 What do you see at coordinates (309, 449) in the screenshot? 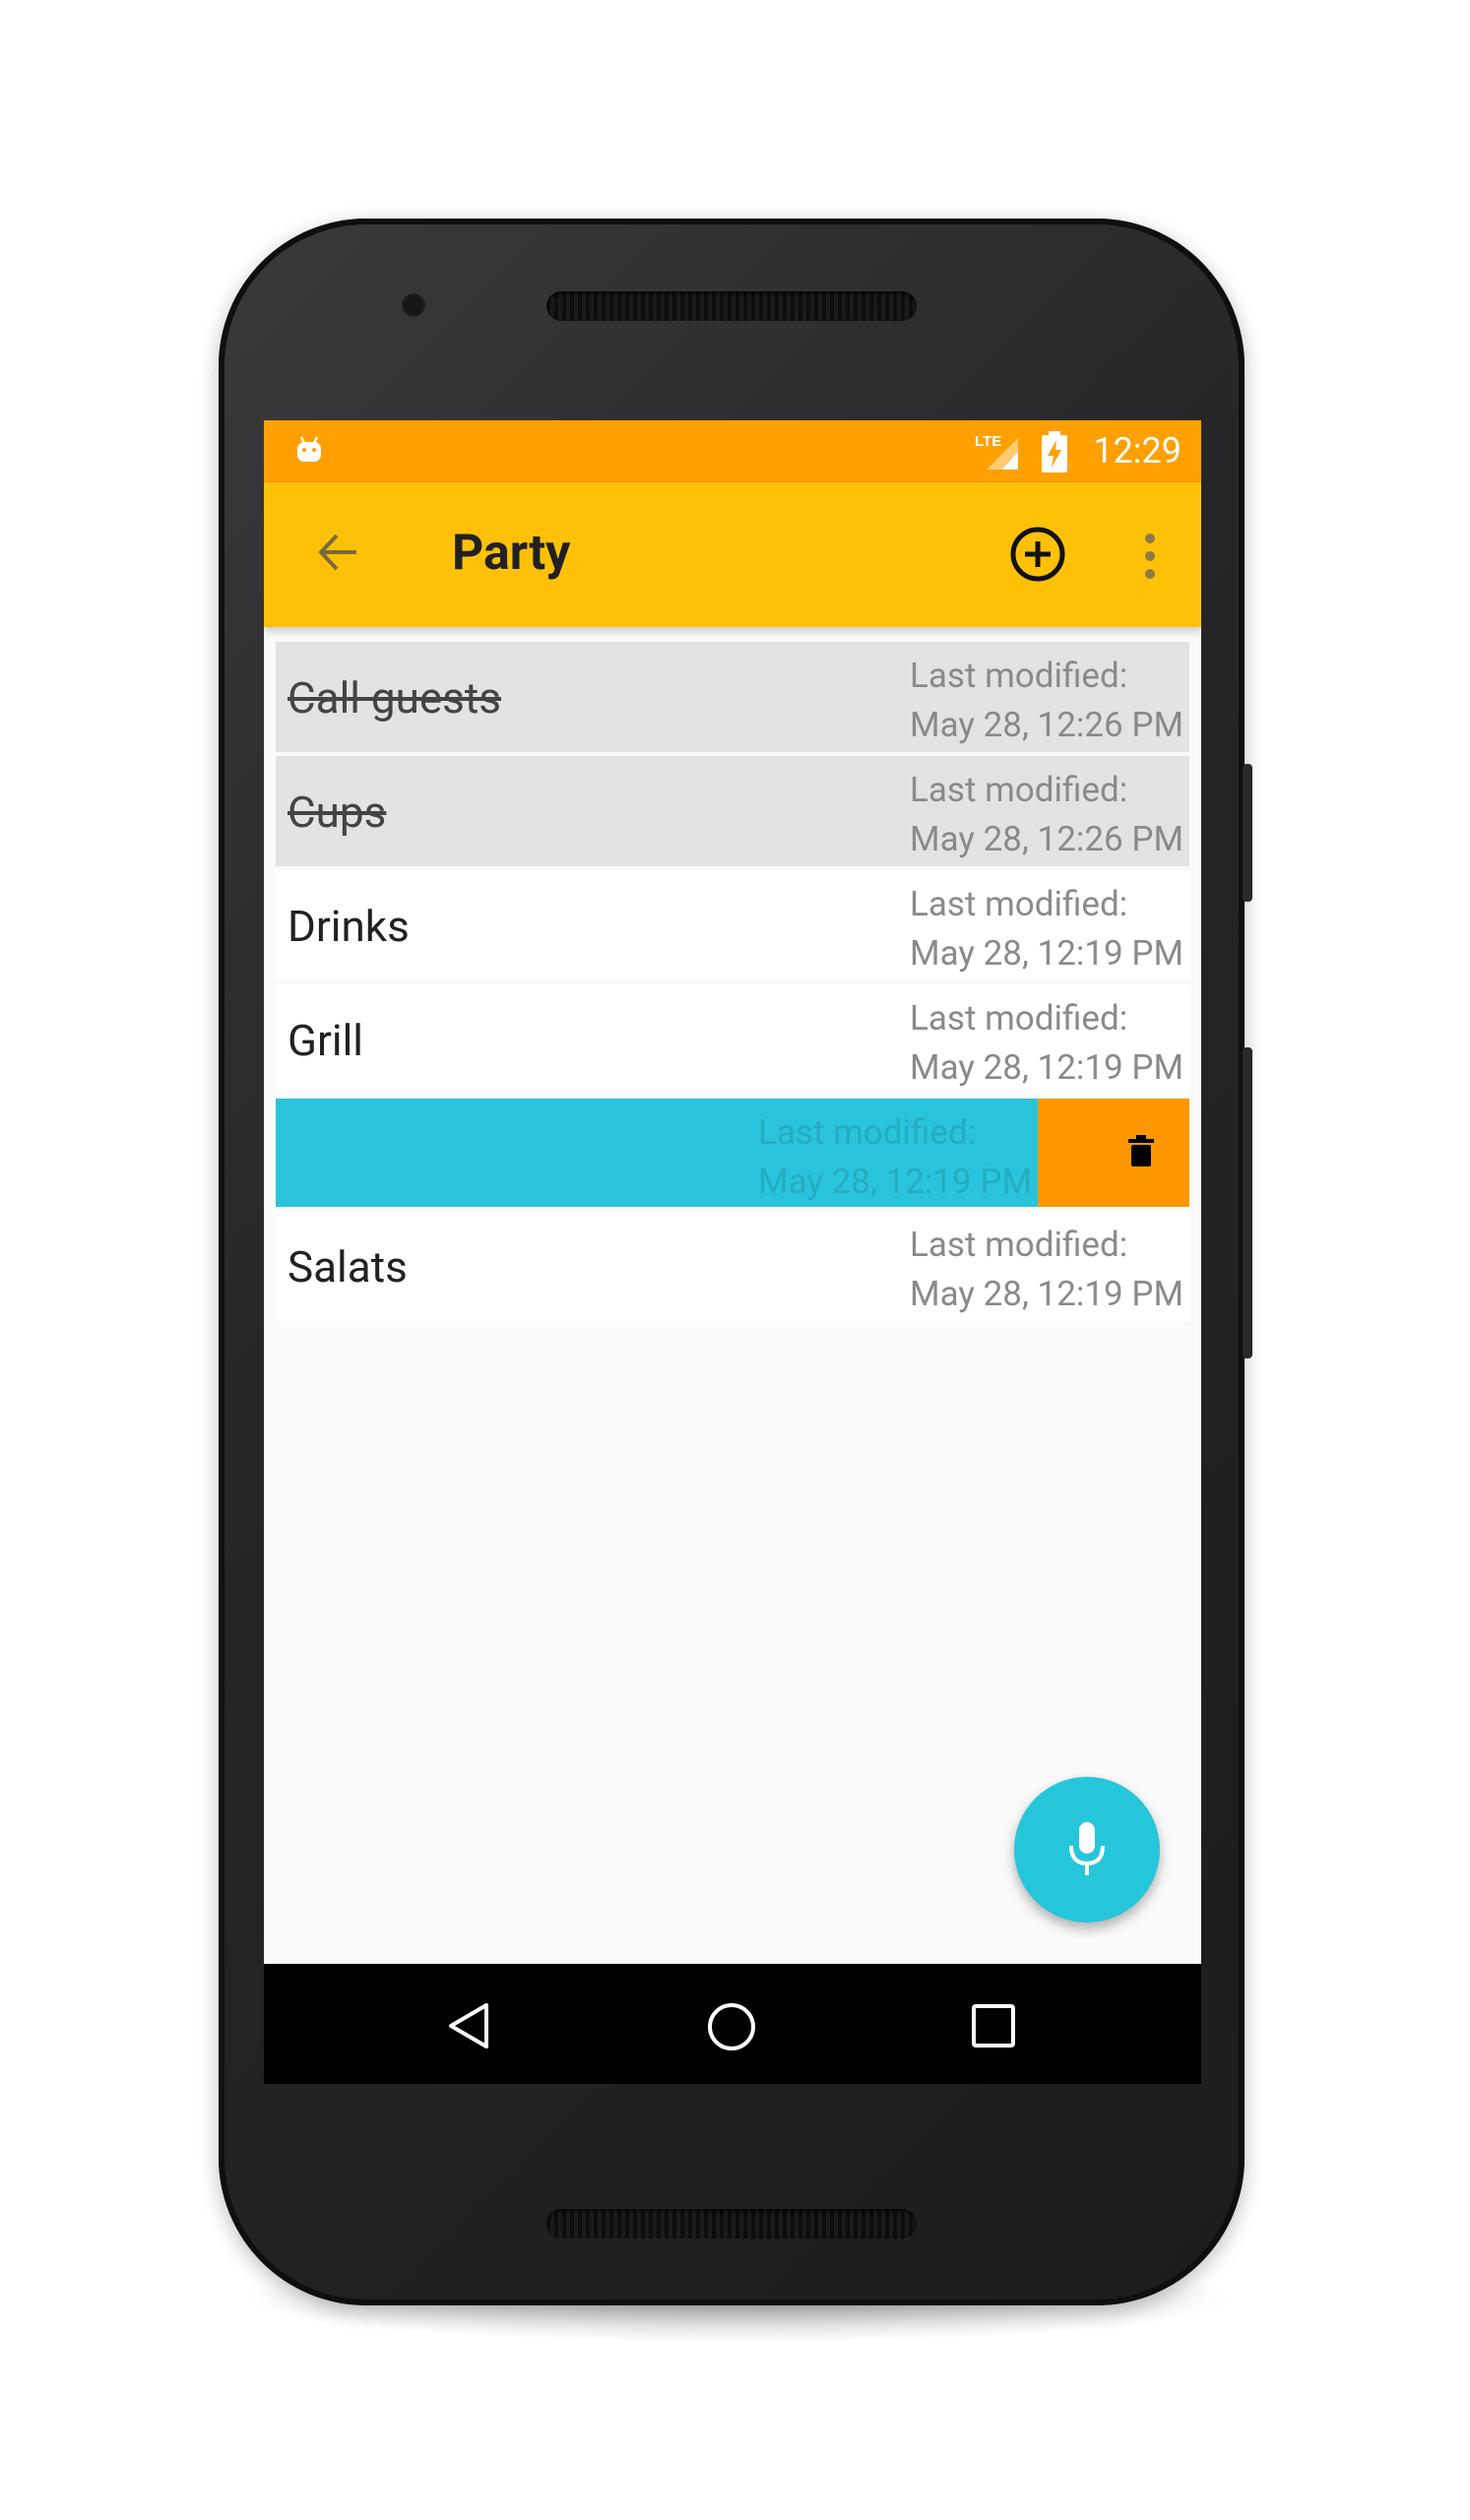
I see `android-notification-icon` at bounding box center [309, 449].